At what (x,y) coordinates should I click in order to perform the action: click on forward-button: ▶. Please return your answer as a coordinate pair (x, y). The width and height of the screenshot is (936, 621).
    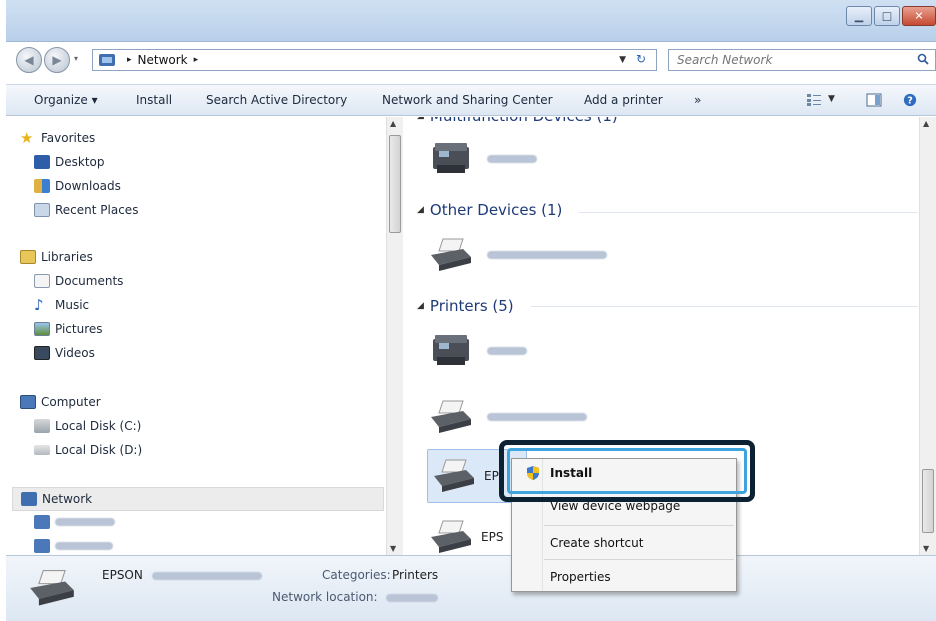
    Looking at the image, I should click on (57, 60).